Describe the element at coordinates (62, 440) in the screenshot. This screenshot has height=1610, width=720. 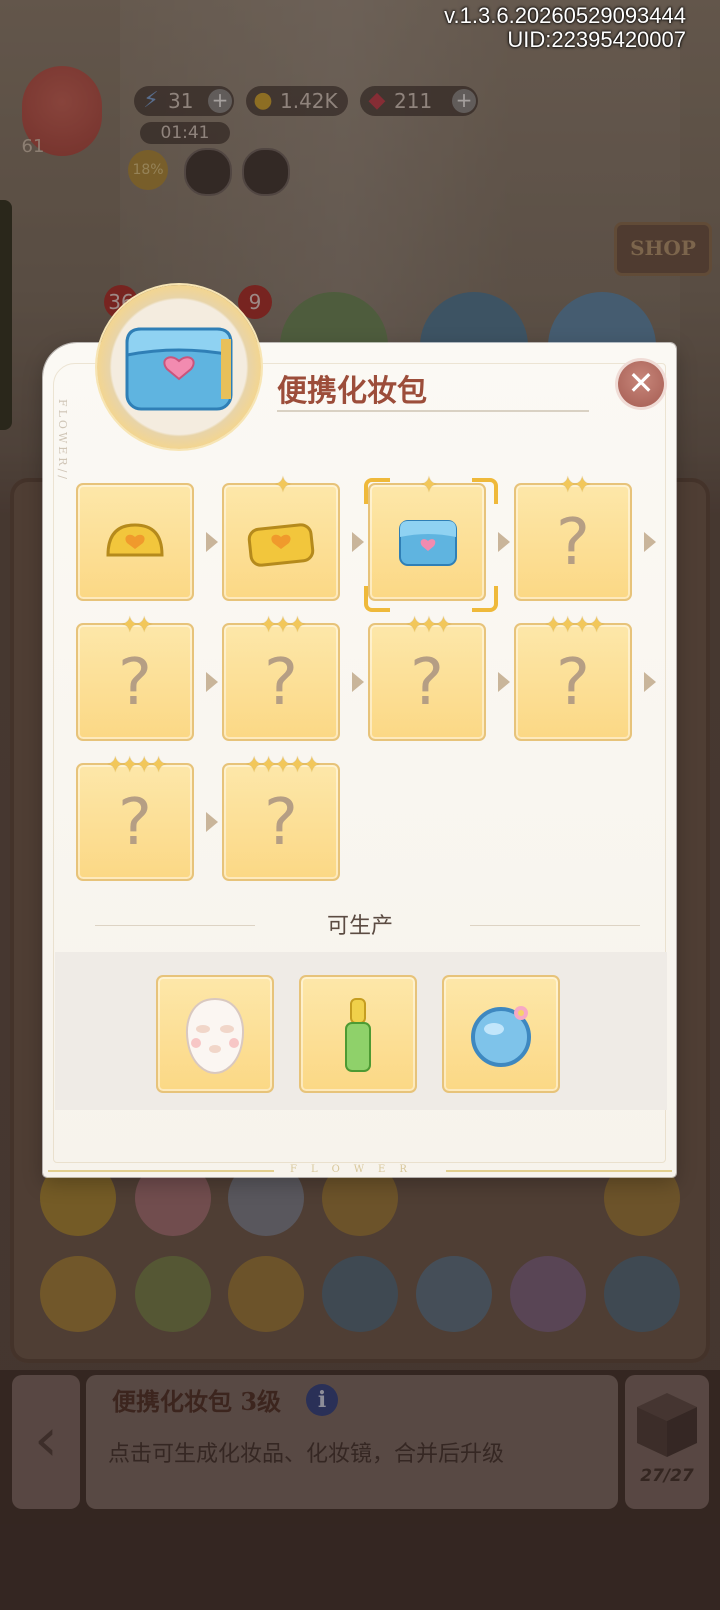
I see `dialog-side-text: FLOWER//` at that location.